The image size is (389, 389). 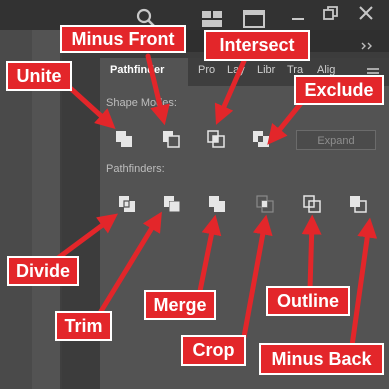 What do you see at coordinates (265, 204) in the screenshot?
I see `crop-icon` at bounding box center [265, 204].